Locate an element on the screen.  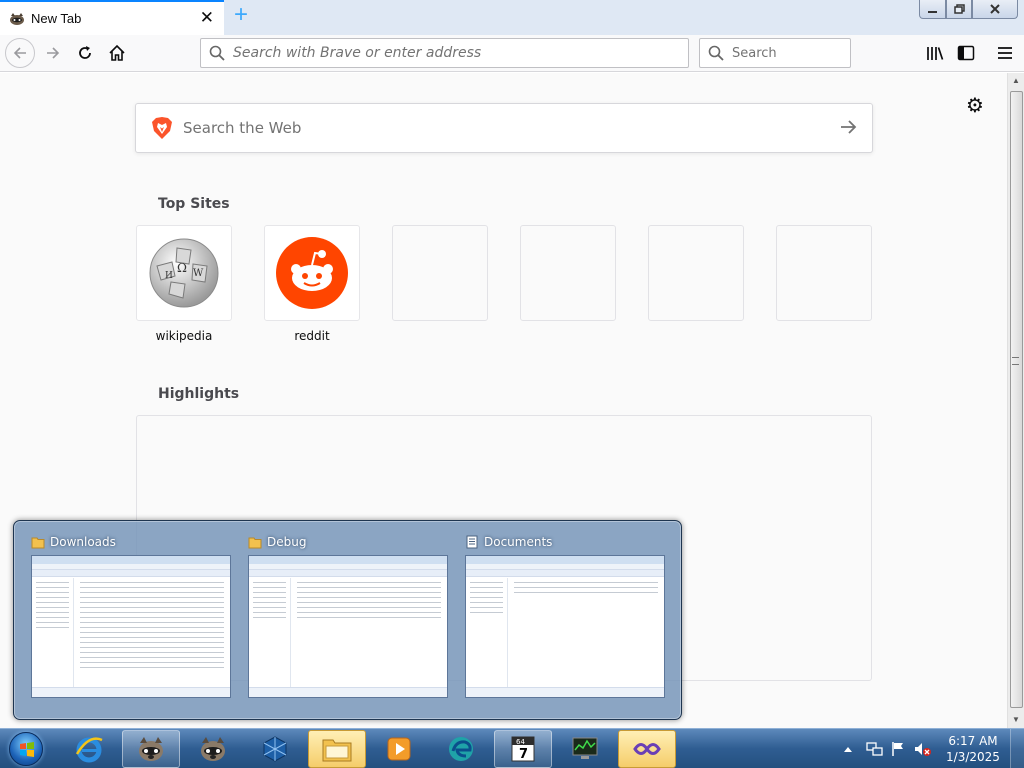
taskbar-7zip: 64 7 is located at coordinates (523, 749).